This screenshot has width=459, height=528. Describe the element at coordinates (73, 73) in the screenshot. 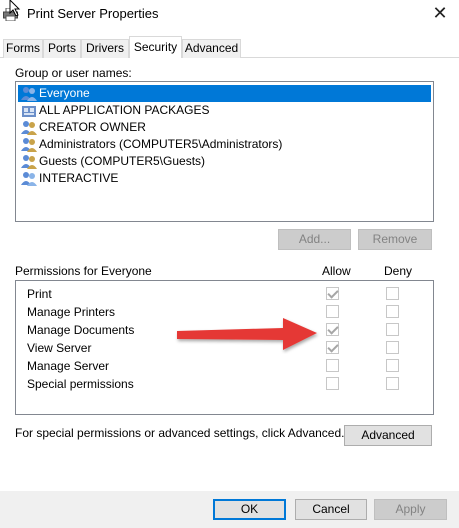

I see `group-label: Group or user names:` at that location.